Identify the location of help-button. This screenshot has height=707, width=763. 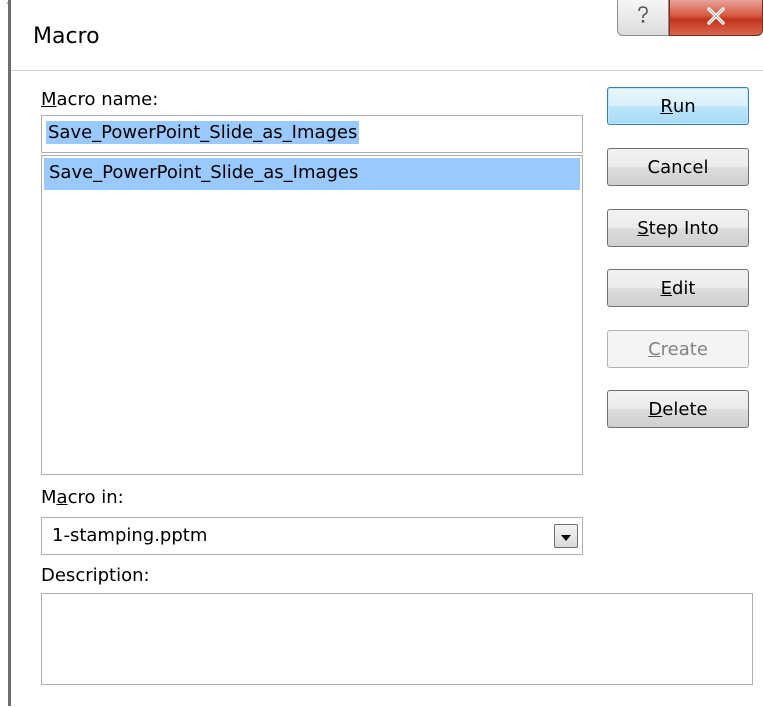
(643, 18).